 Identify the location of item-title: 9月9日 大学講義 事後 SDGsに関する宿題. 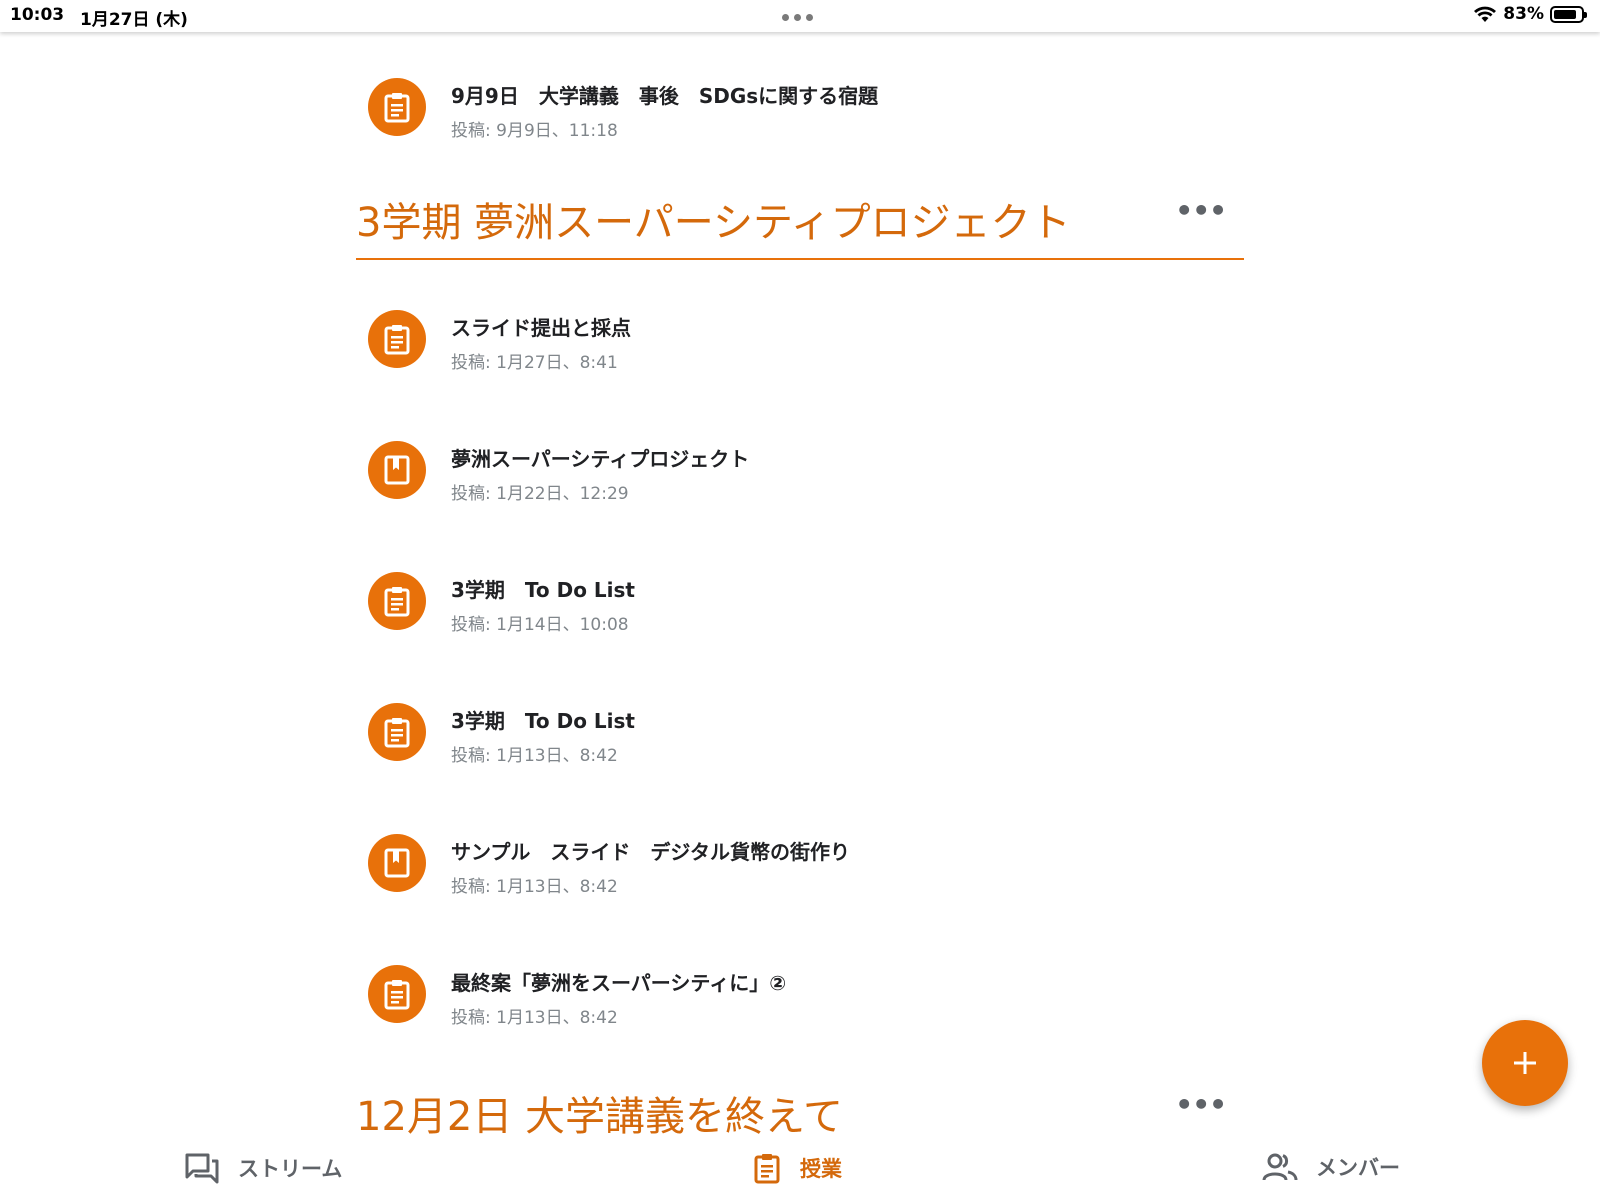
(665, 96).